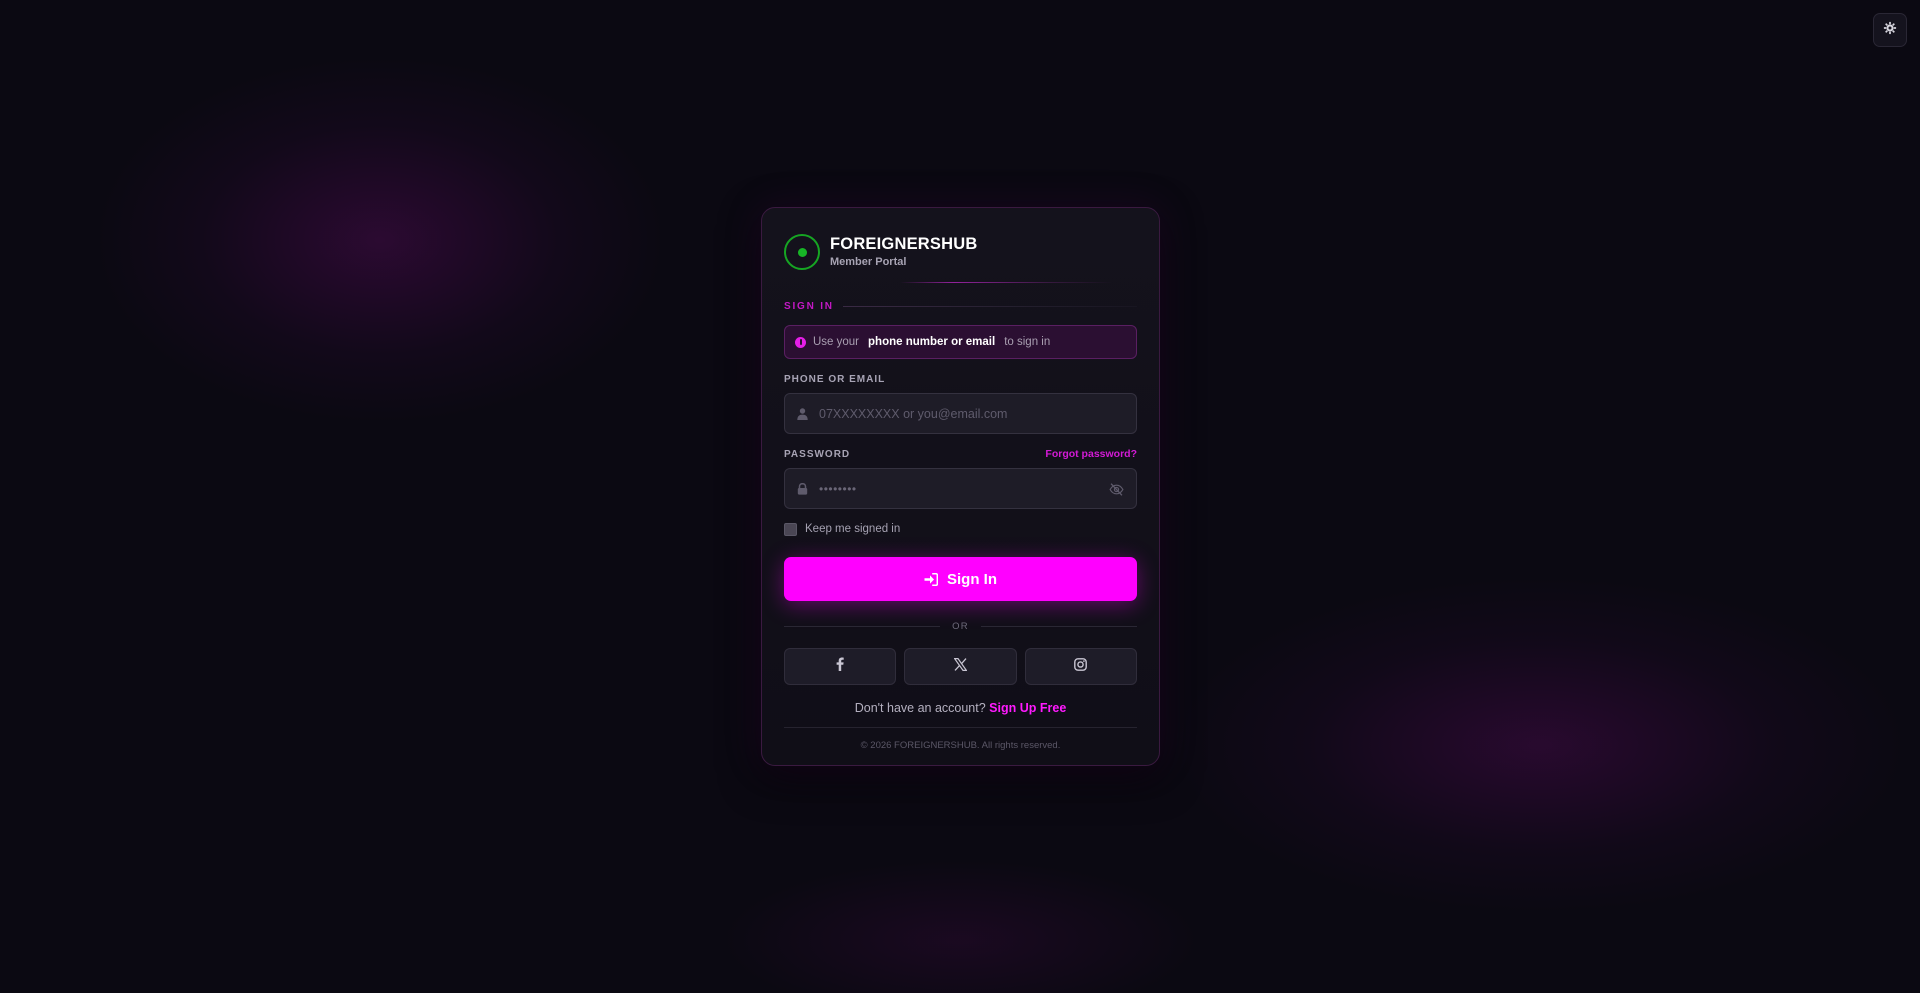  I want to click on section-divider, so click(989, 306).